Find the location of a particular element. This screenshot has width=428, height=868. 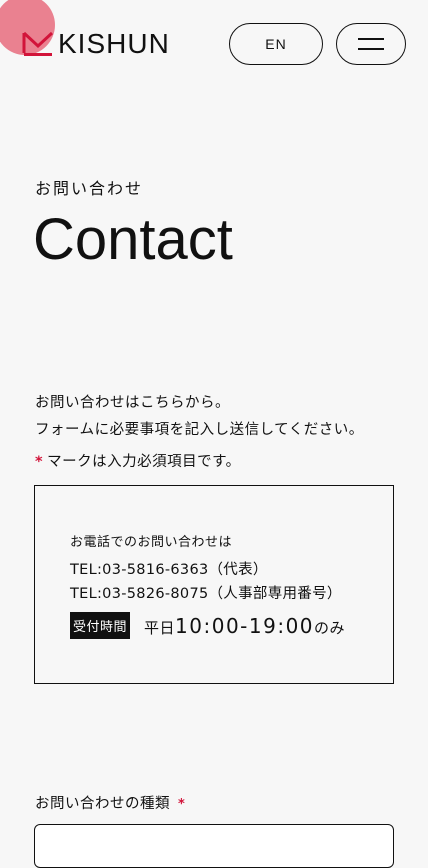

phone-heading: お電話でのお問い合わせは is located at coordinates (151, 542).